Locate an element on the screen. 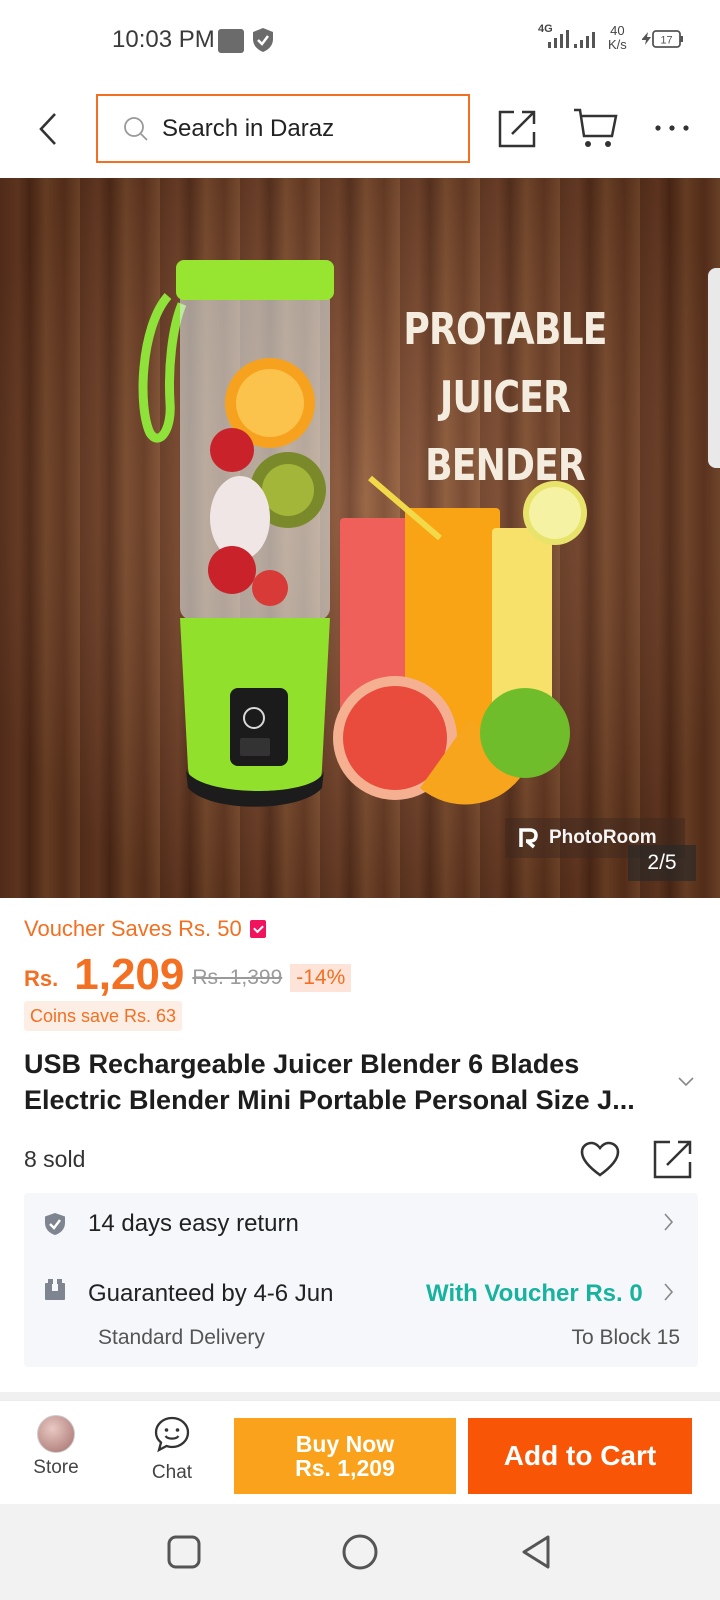 This screenshot has height=1600, width=720. chat-button: Chat is located at coordinates (172, 1455).